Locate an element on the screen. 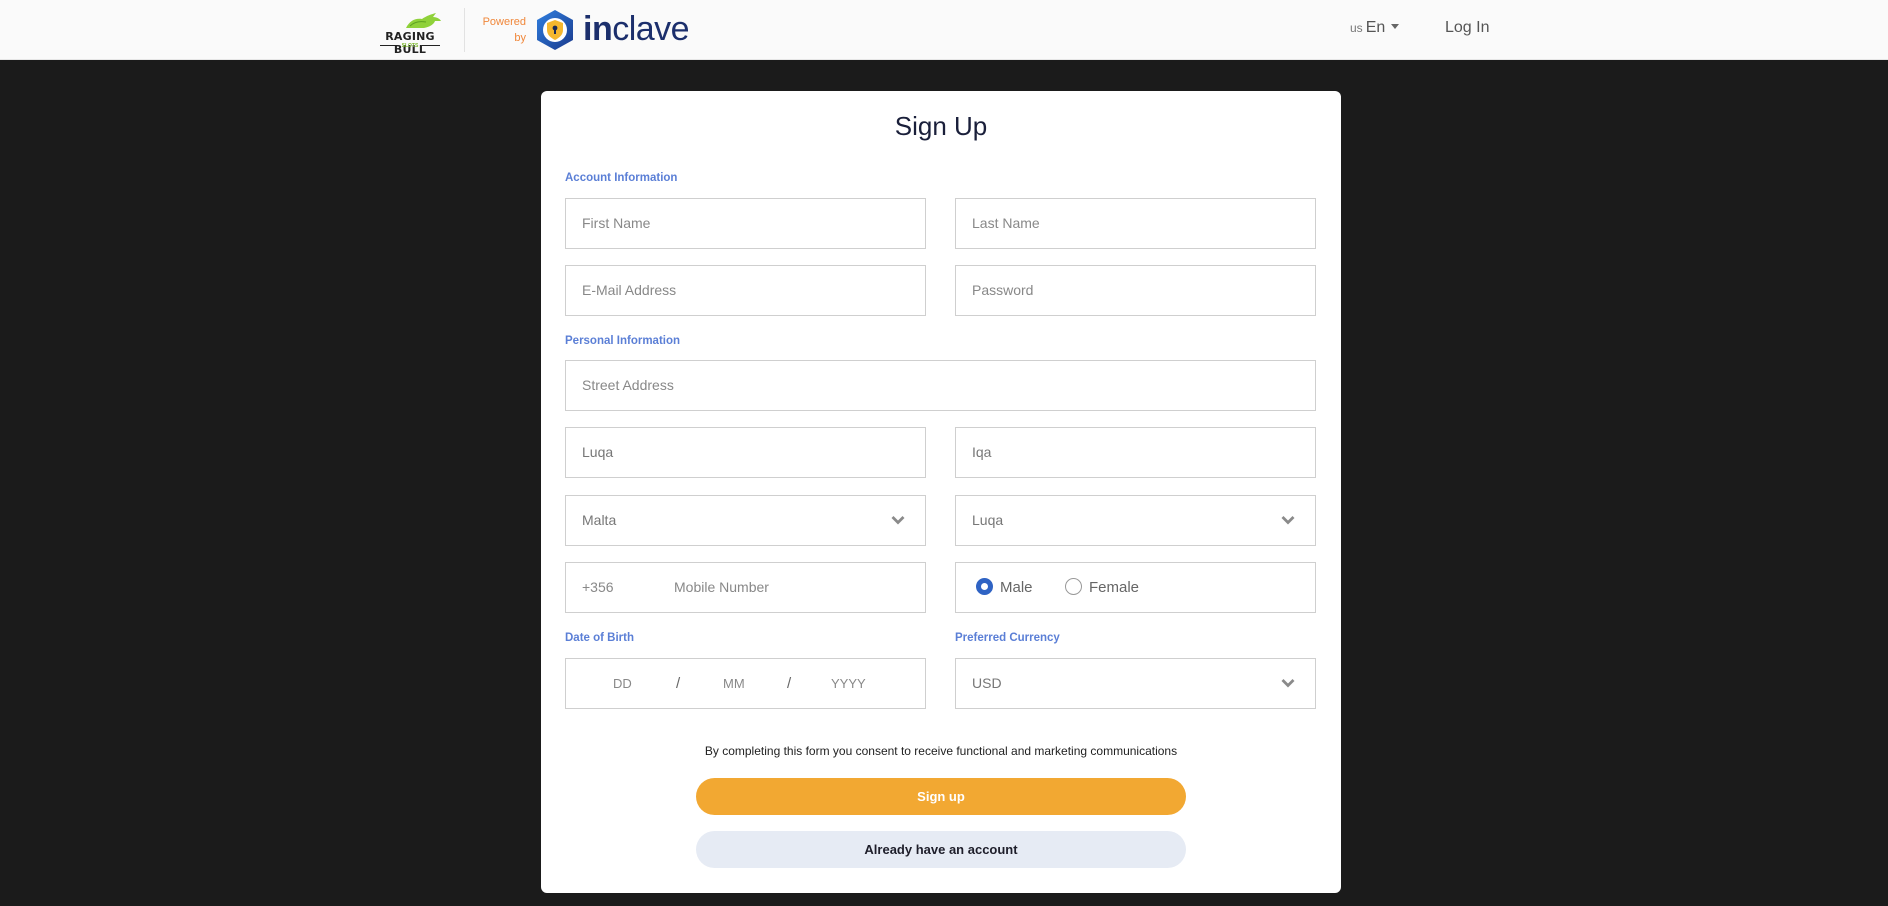 The height and width of the screenshot is (906, 1888). country-value: Malta is located at coordinates (599, 520).